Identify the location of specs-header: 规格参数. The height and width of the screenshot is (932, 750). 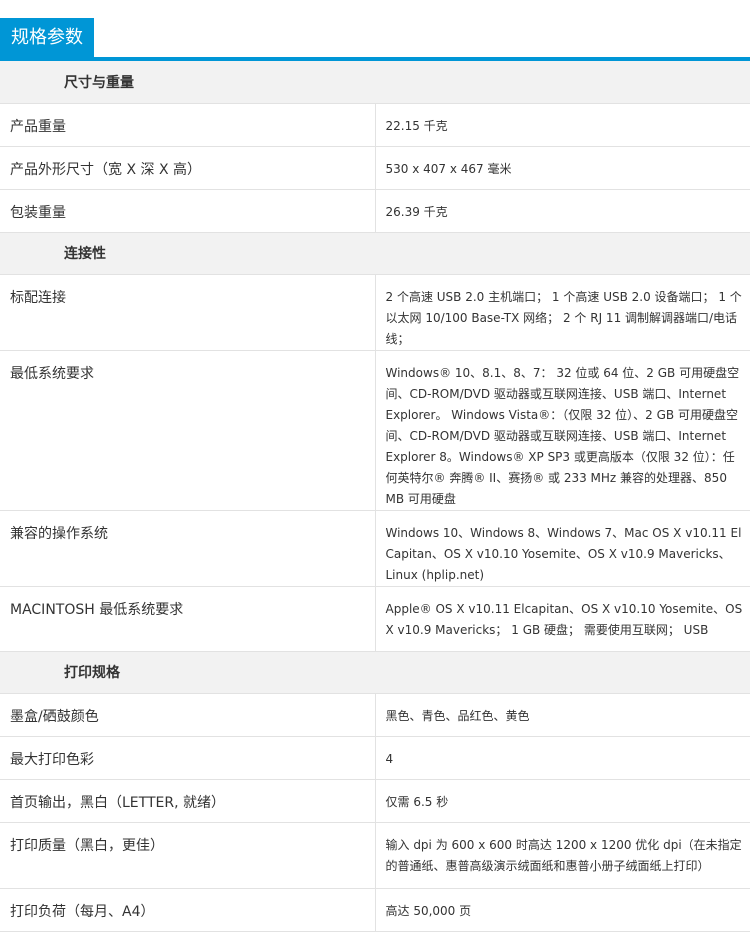
(375, 30).